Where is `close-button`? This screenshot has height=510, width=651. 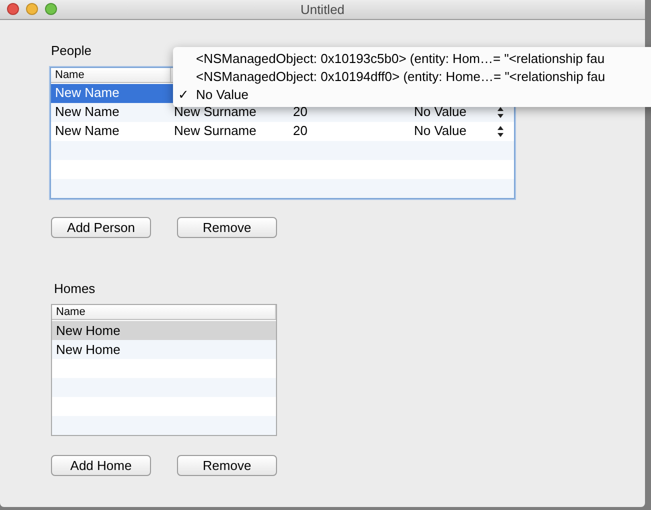 close-button is located at coordinates (13, 9).